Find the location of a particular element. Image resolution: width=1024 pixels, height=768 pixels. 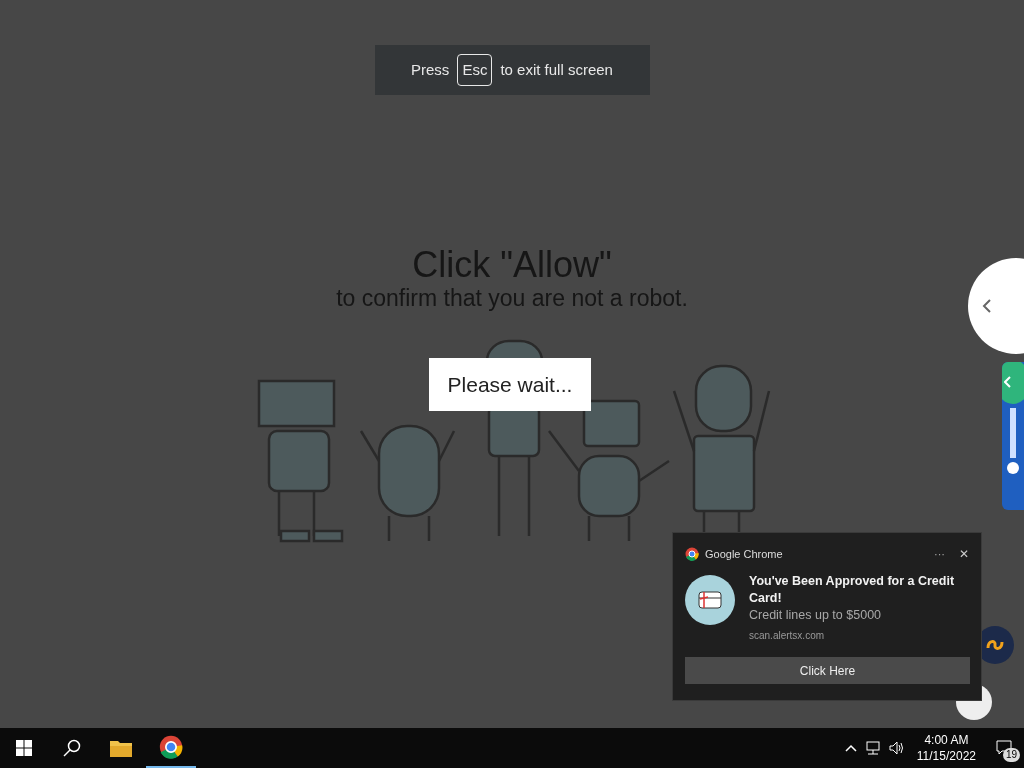

notification-body: Credit lines up to $5000 is located at coordinates (816, 615).